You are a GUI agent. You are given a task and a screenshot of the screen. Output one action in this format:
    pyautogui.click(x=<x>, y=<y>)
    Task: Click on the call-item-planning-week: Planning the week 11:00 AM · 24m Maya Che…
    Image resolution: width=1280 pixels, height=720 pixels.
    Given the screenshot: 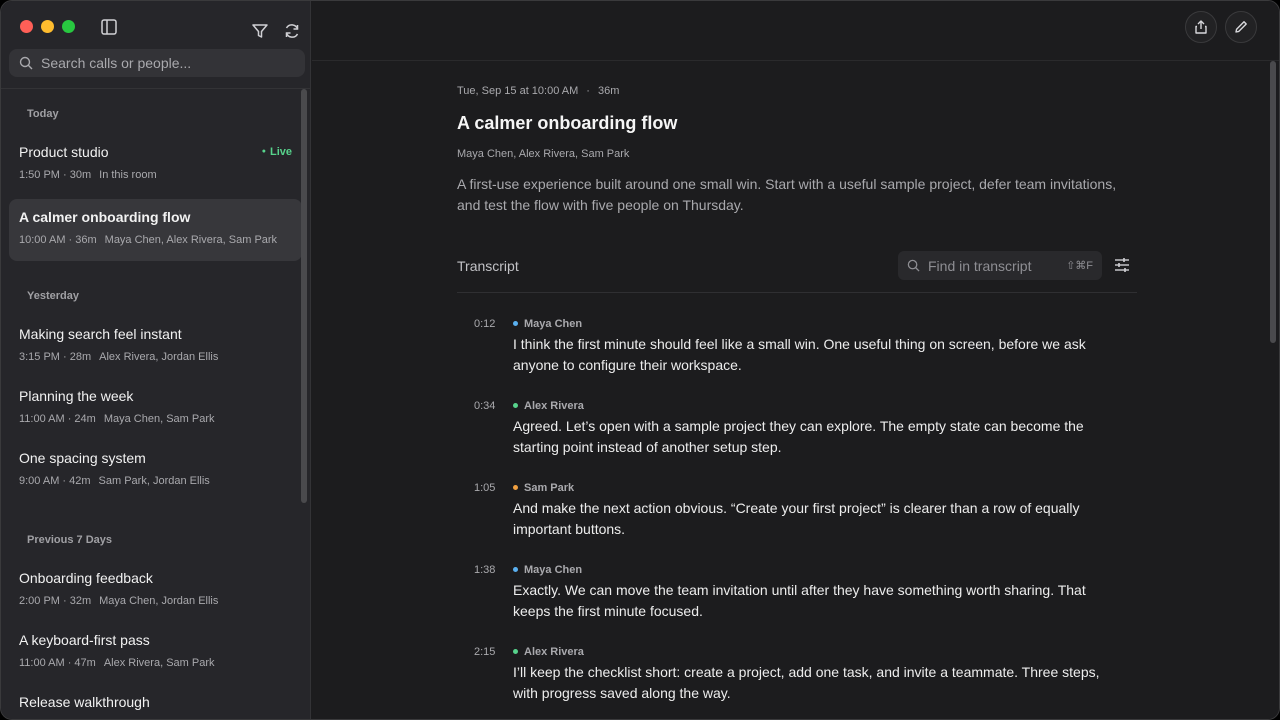 What is the action you would take?
    pyautogui.click(x=155, y=409)
    